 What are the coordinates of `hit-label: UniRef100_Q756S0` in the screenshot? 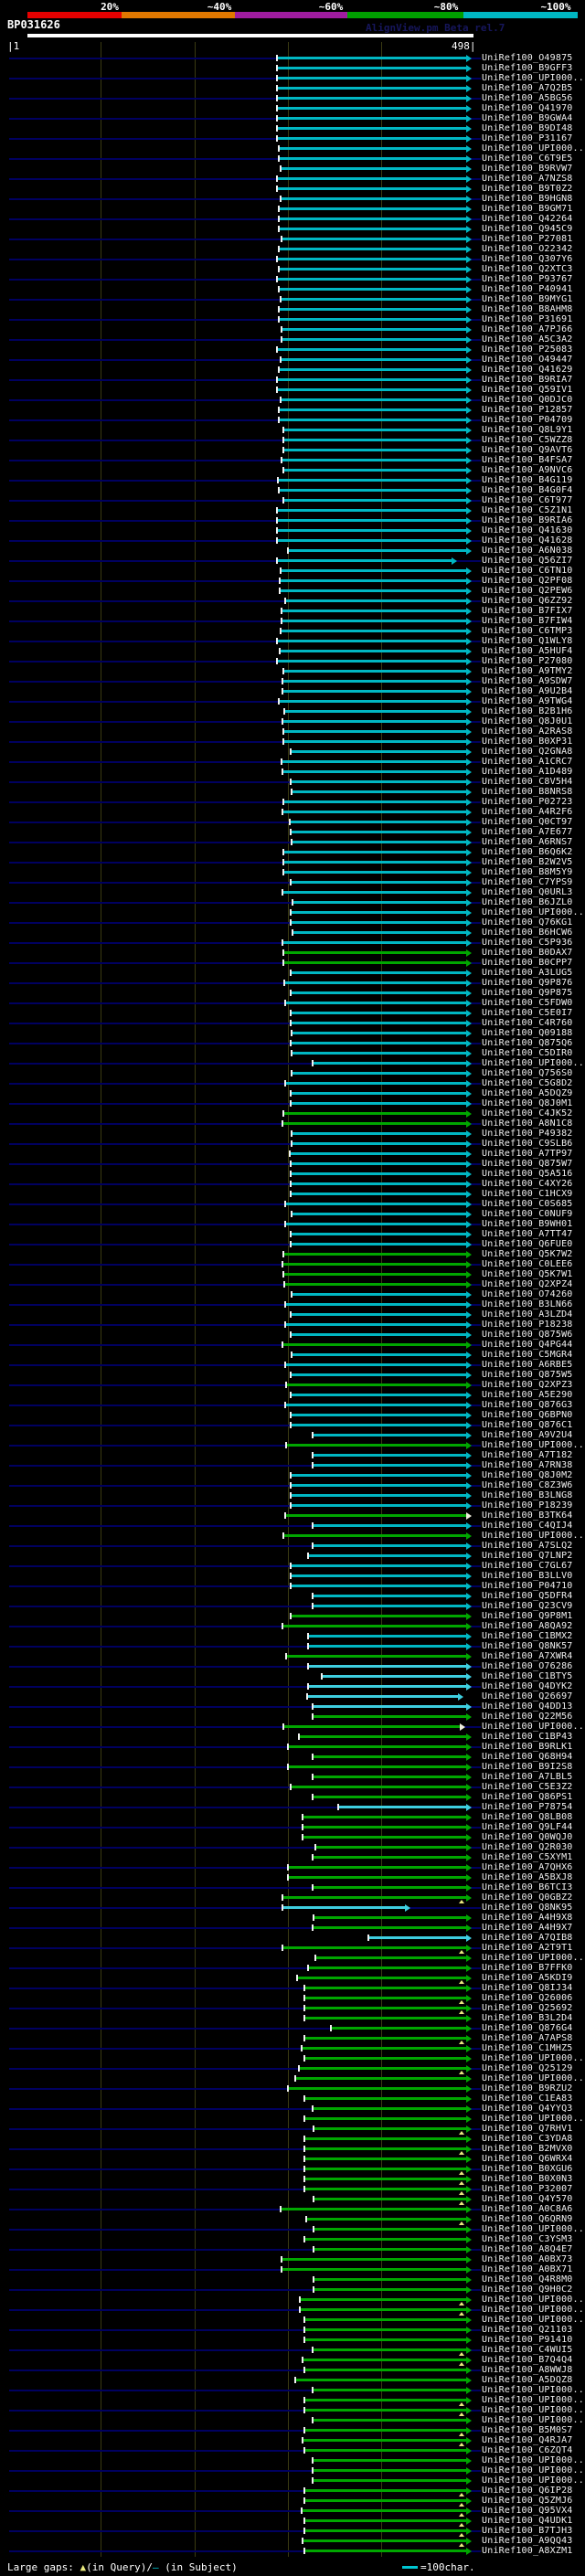 It's located at (528, 1073).